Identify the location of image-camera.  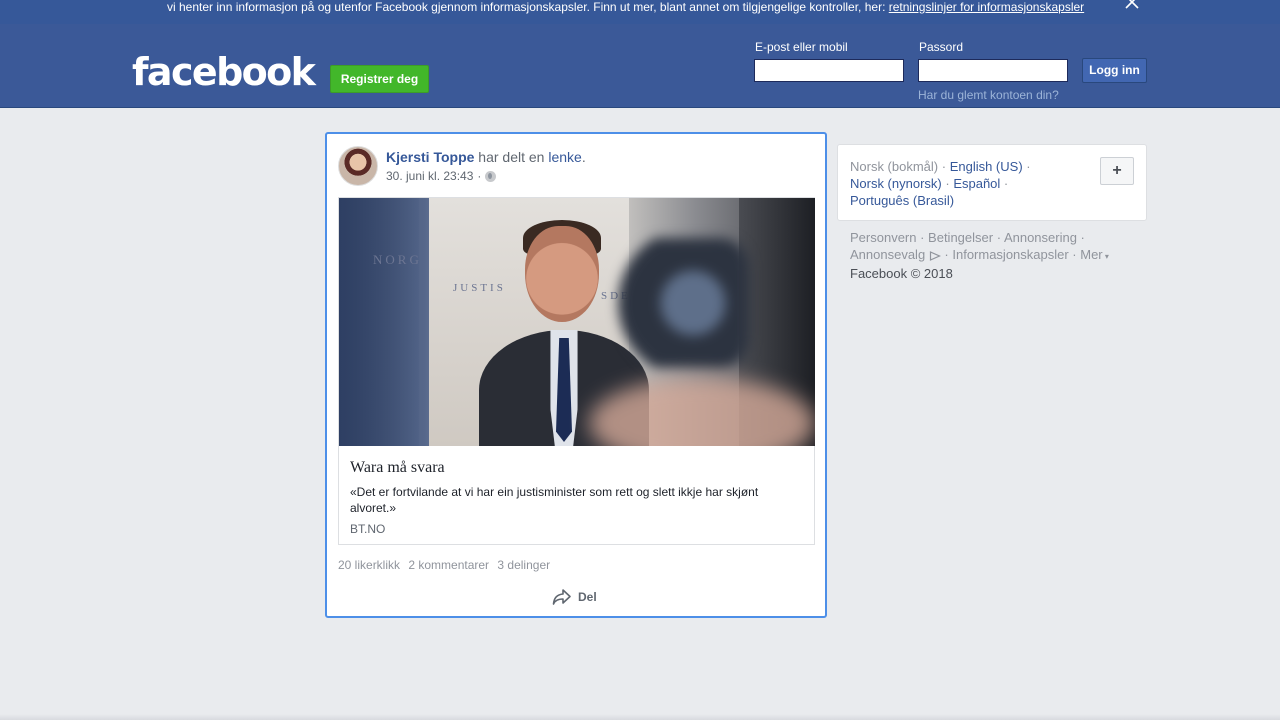
(679, 303).